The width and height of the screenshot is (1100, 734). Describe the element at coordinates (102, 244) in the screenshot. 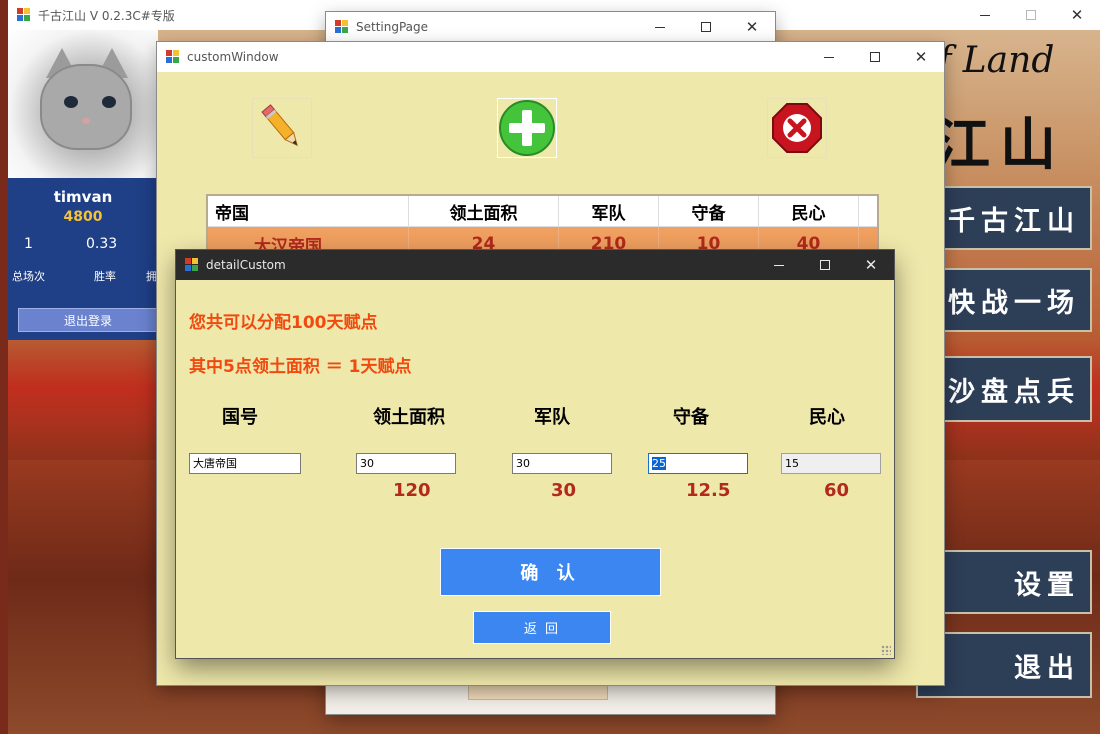

I see `win-rate-value: 0.33` at that location.